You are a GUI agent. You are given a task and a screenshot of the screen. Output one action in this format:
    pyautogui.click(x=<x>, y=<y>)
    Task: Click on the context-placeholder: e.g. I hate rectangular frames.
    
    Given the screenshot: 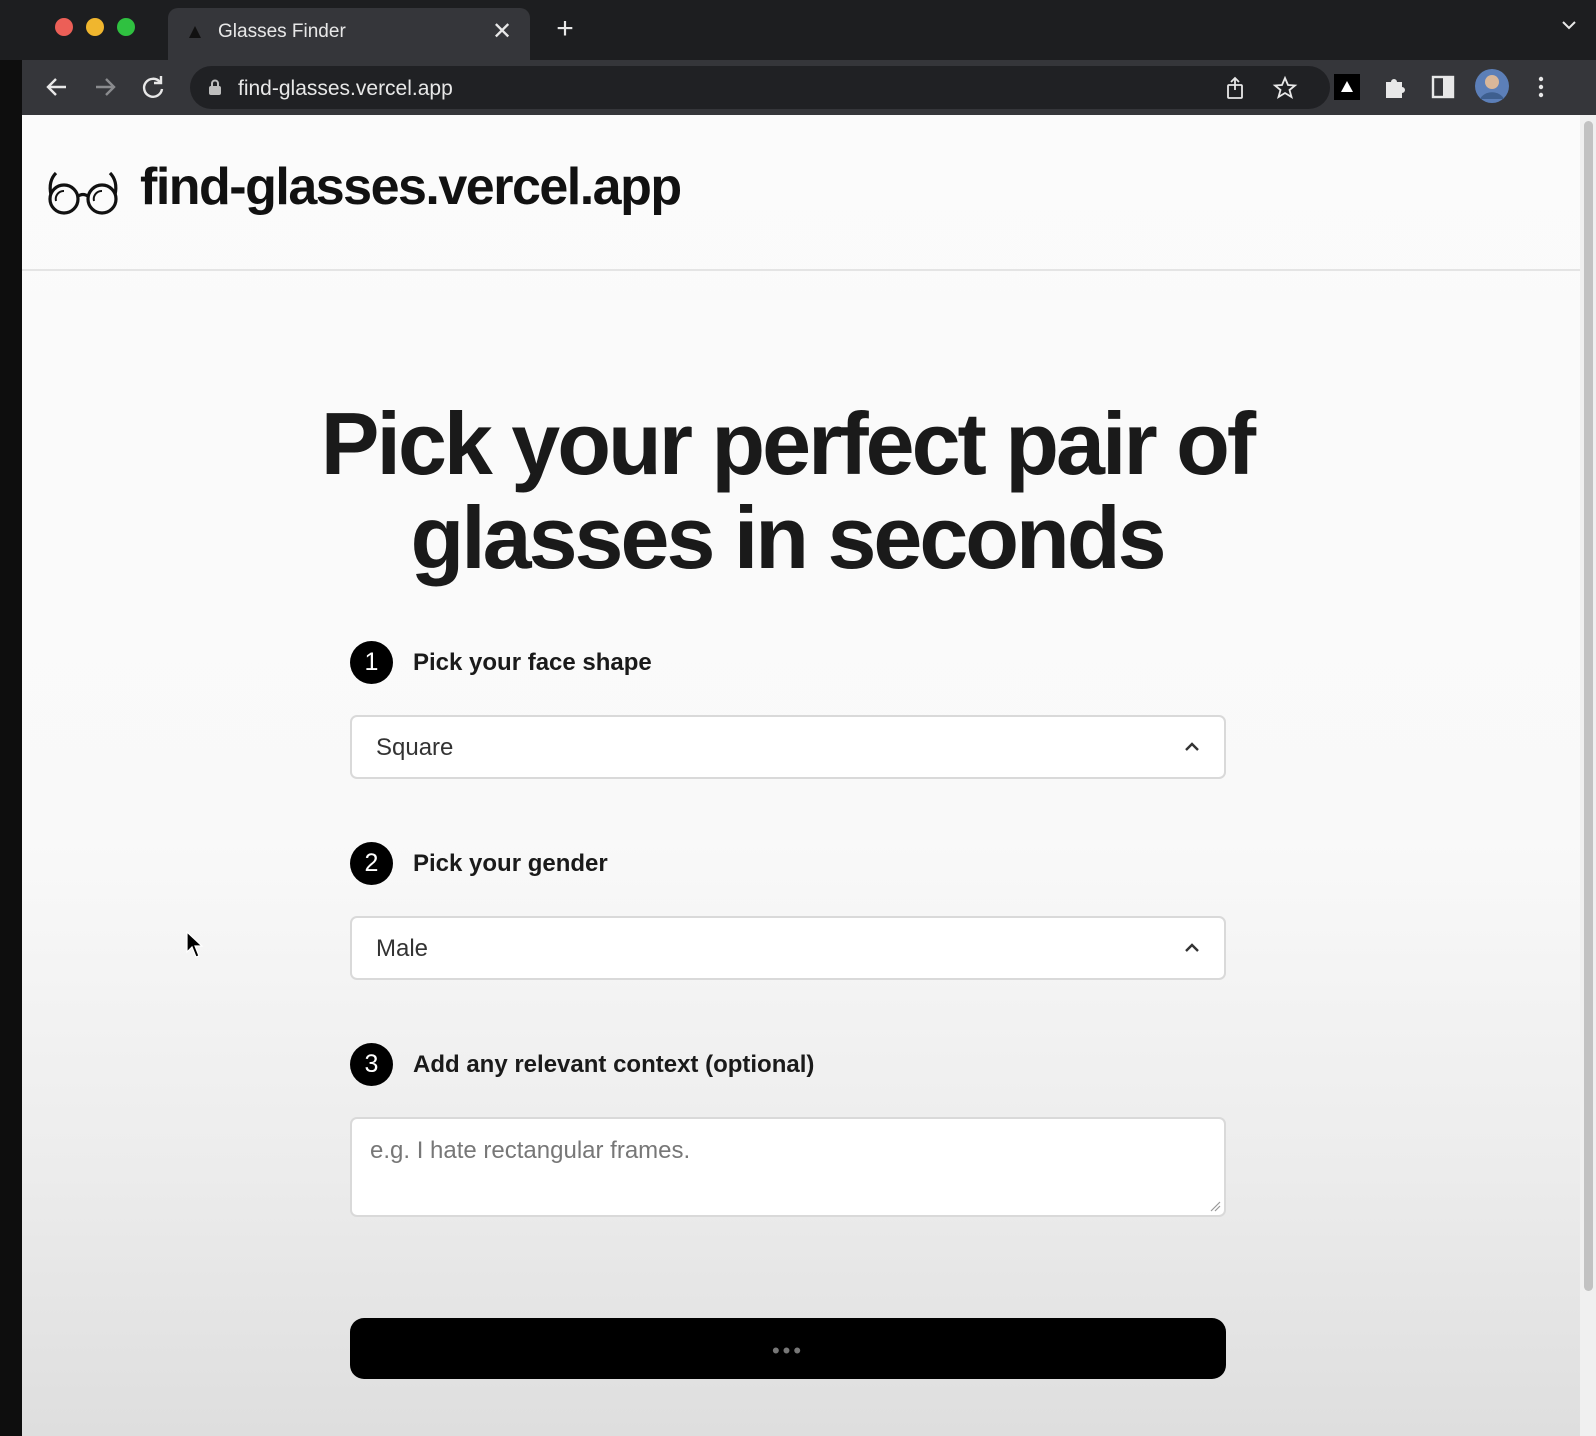 What is the action you would take?
    pyautogui.click(x=530, y=1150)
    